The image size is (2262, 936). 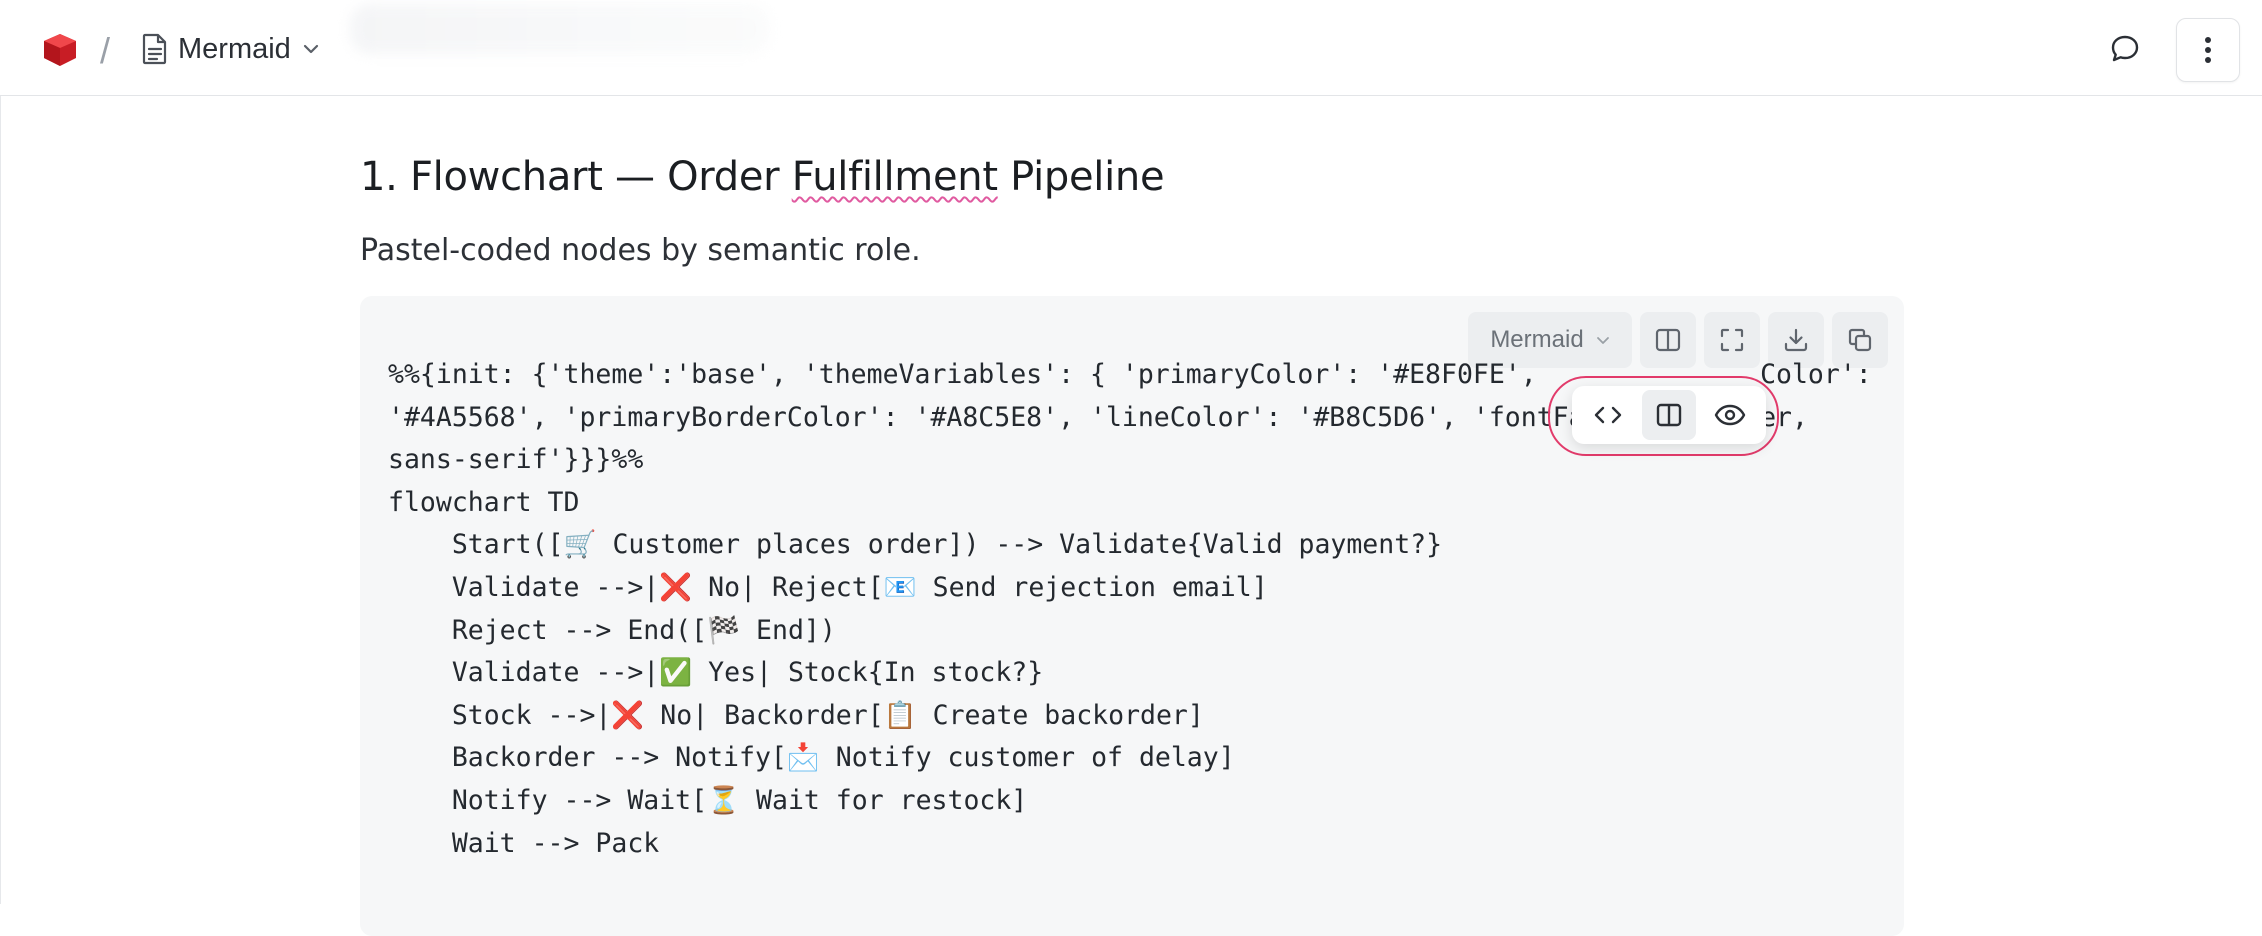 I want to click on eye-icon, so click(x=1729, y=415).